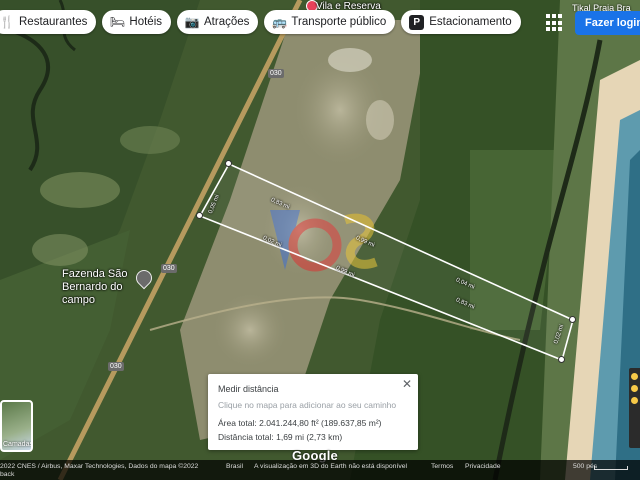 This screenshot has height=480, width=640. I want to click on chip-label: Estacionamento, so click(470, 22).